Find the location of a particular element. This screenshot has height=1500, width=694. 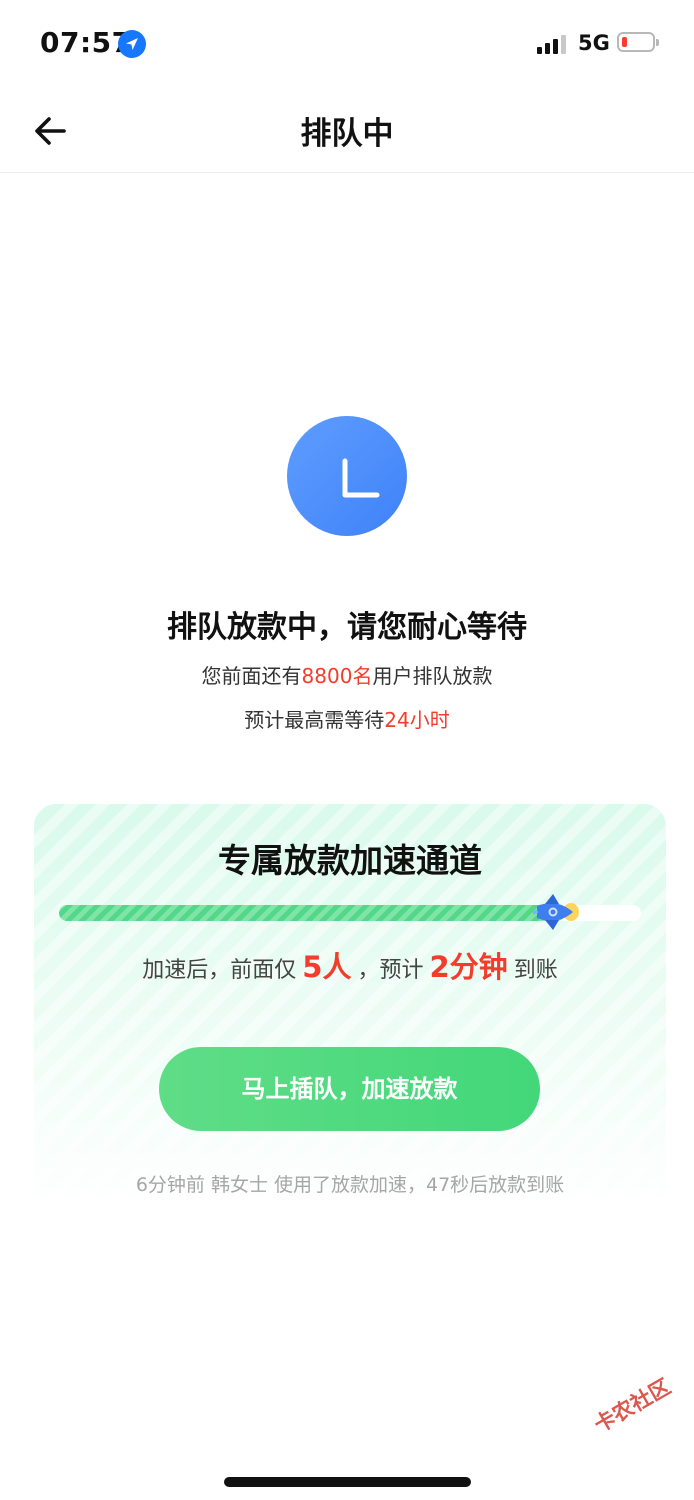

navigation-bar: 排队中 is located at coordinates (347, 131).